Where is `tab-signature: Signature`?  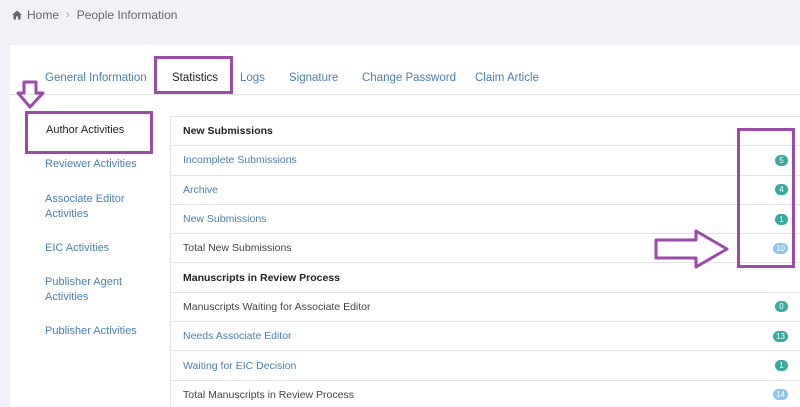 tab-signature: Signature is located at coordinates (313, 78).